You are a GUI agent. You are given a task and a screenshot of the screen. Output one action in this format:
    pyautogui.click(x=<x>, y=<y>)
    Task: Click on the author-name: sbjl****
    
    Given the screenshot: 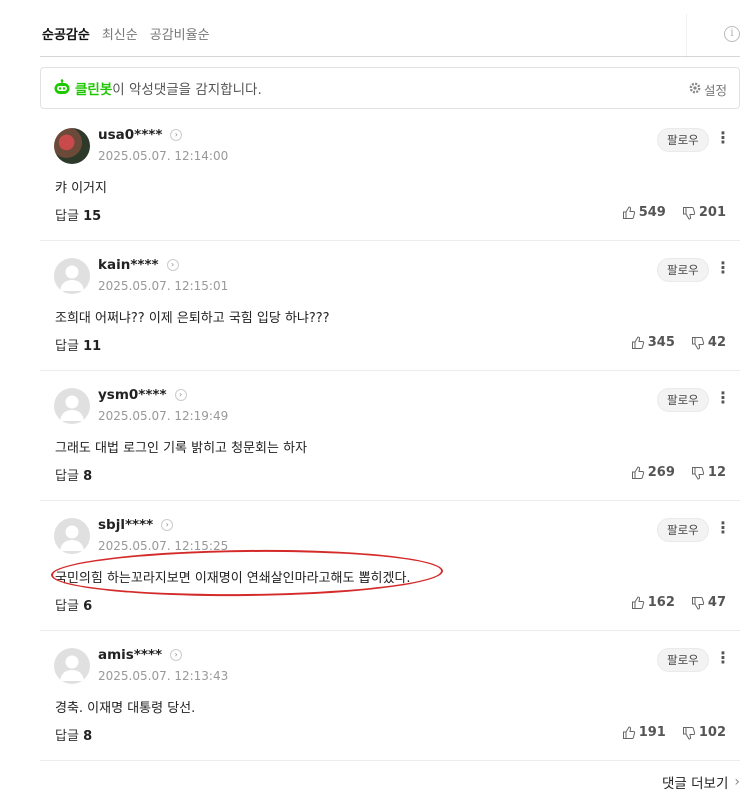 What is the action you would take?
    pyautogui.click(x=126, y=525)
    